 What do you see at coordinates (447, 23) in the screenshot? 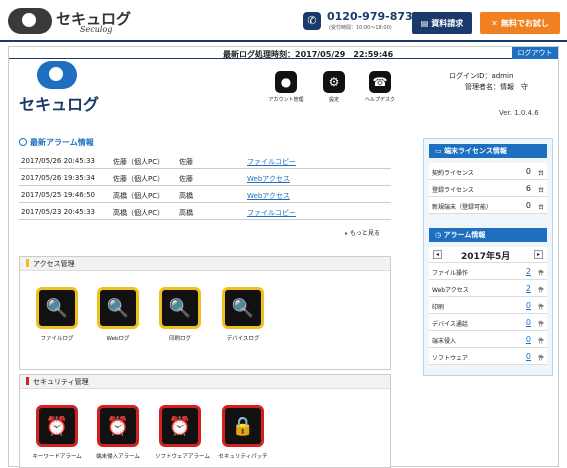
I see `request-docs-label: 資料請求` at bounding box center [447, 23].